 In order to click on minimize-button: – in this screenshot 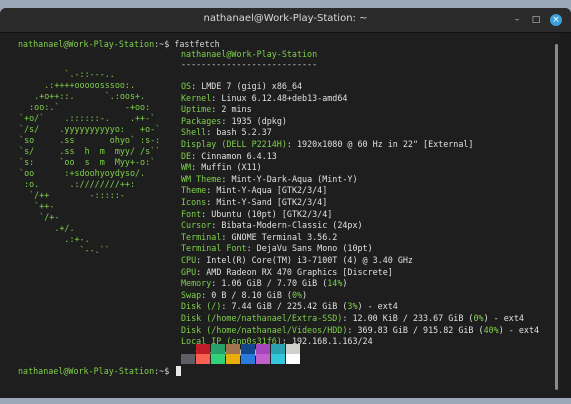, I will do `click(517, 20)`.